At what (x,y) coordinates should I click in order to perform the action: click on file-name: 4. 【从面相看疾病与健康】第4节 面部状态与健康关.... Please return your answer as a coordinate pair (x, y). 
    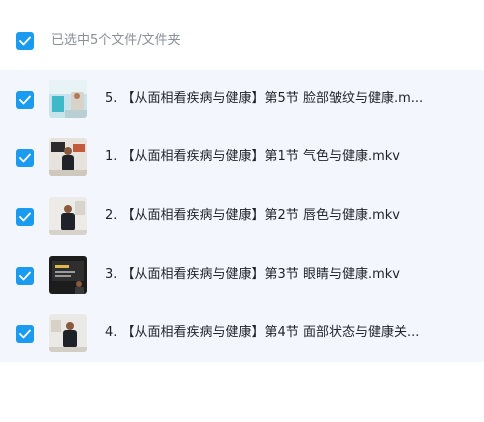
    Looking at the image, I should click on (262, 332).